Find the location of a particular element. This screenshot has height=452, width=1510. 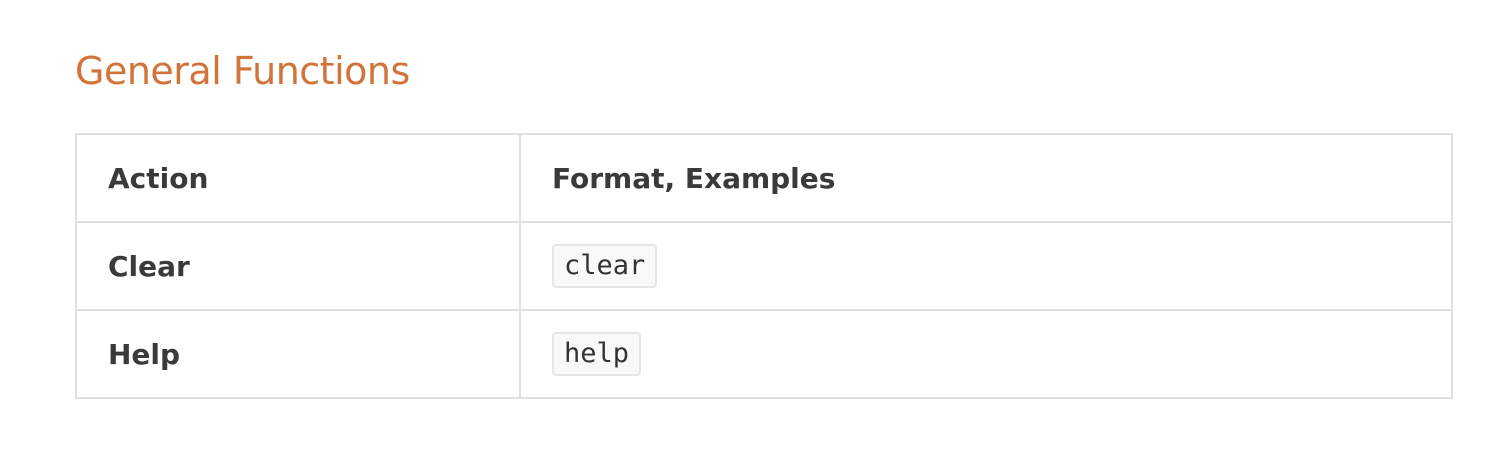

section-heading: General Functions is located at coordinates (242, 71).